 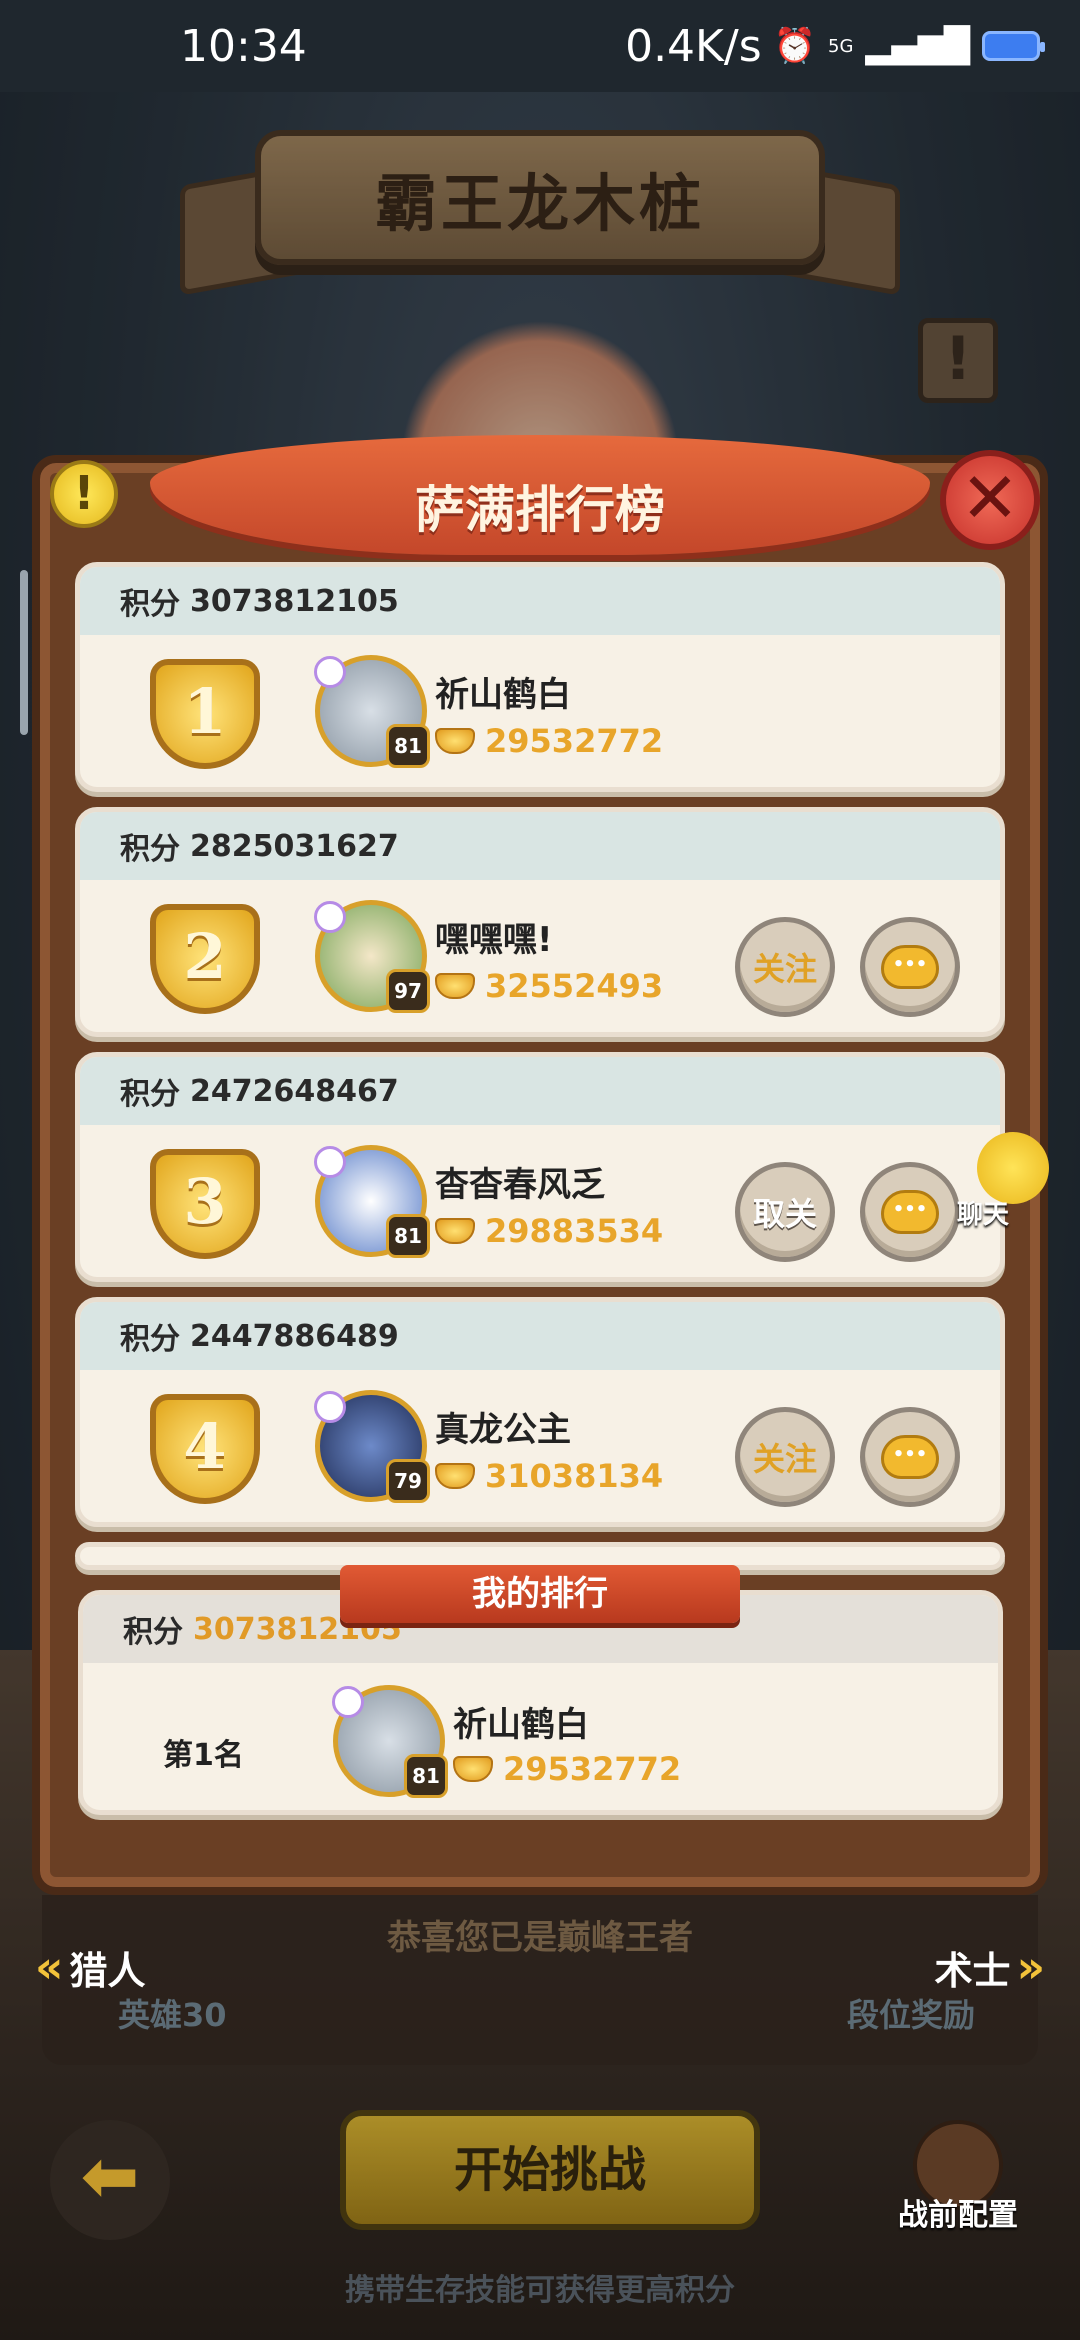 What do you see at coordinates (785, 1212) in the screenshot?
I see `unfollow-button: 取关` at bounding box center [785, 1212].